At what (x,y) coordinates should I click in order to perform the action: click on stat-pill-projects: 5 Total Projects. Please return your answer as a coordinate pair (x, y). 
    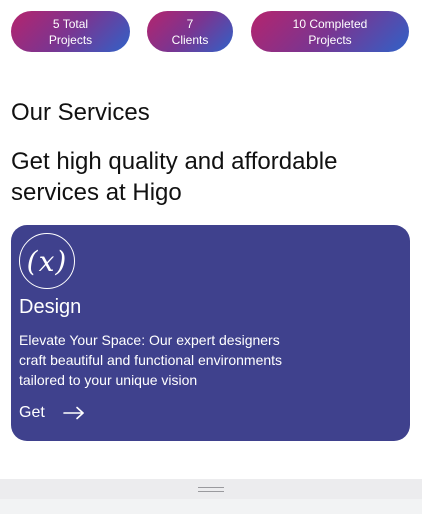
    Looking at the image, I should click on (70, 31).